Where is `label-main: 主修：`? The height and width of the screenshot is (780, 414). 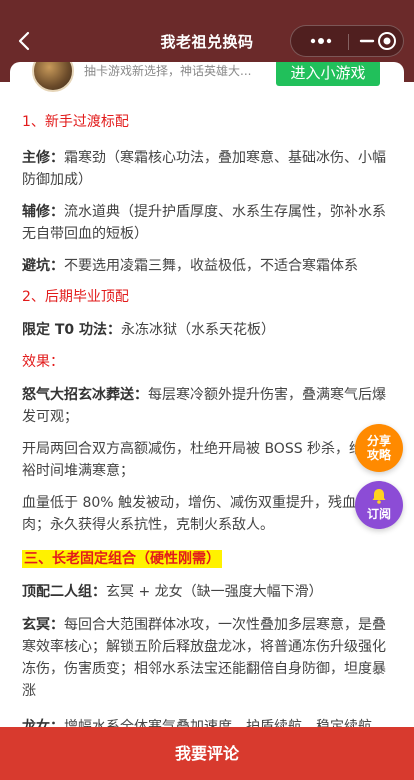
label-main: 主修： is located at coordinates (43, 158).